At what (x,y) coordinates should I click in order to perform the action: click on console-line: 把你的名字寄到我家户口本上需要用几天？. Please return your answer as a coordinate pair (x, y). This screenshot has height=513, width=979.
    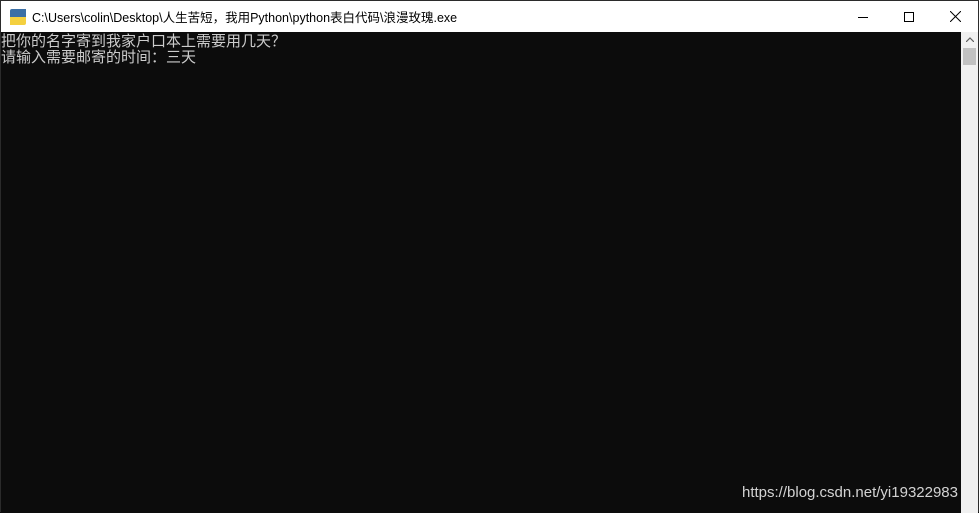
    Looking at the image, I should click on (144, 41).